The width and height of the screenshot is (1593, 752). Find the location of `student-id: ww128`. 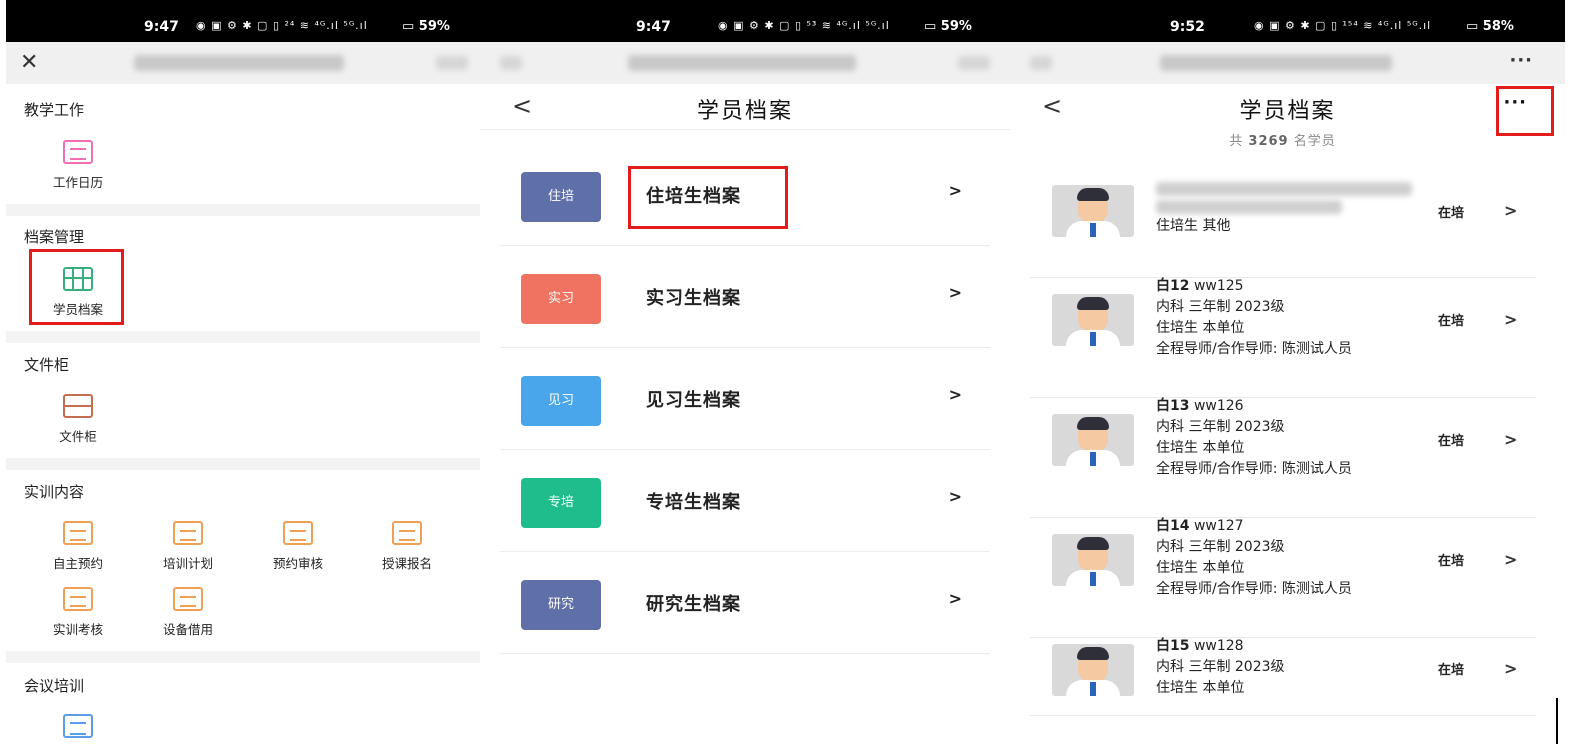

student-id: ww128 is located at coordinates (1218, 646).